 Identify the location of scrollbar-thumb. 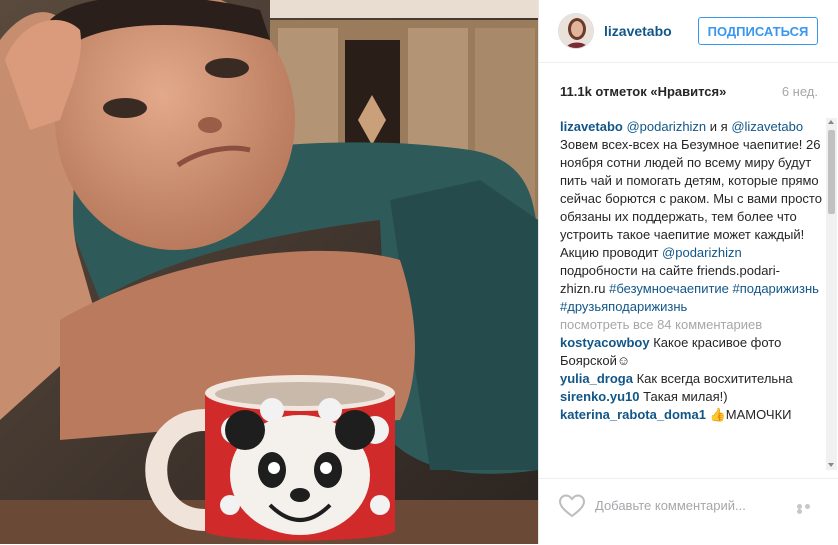
(831, 172).